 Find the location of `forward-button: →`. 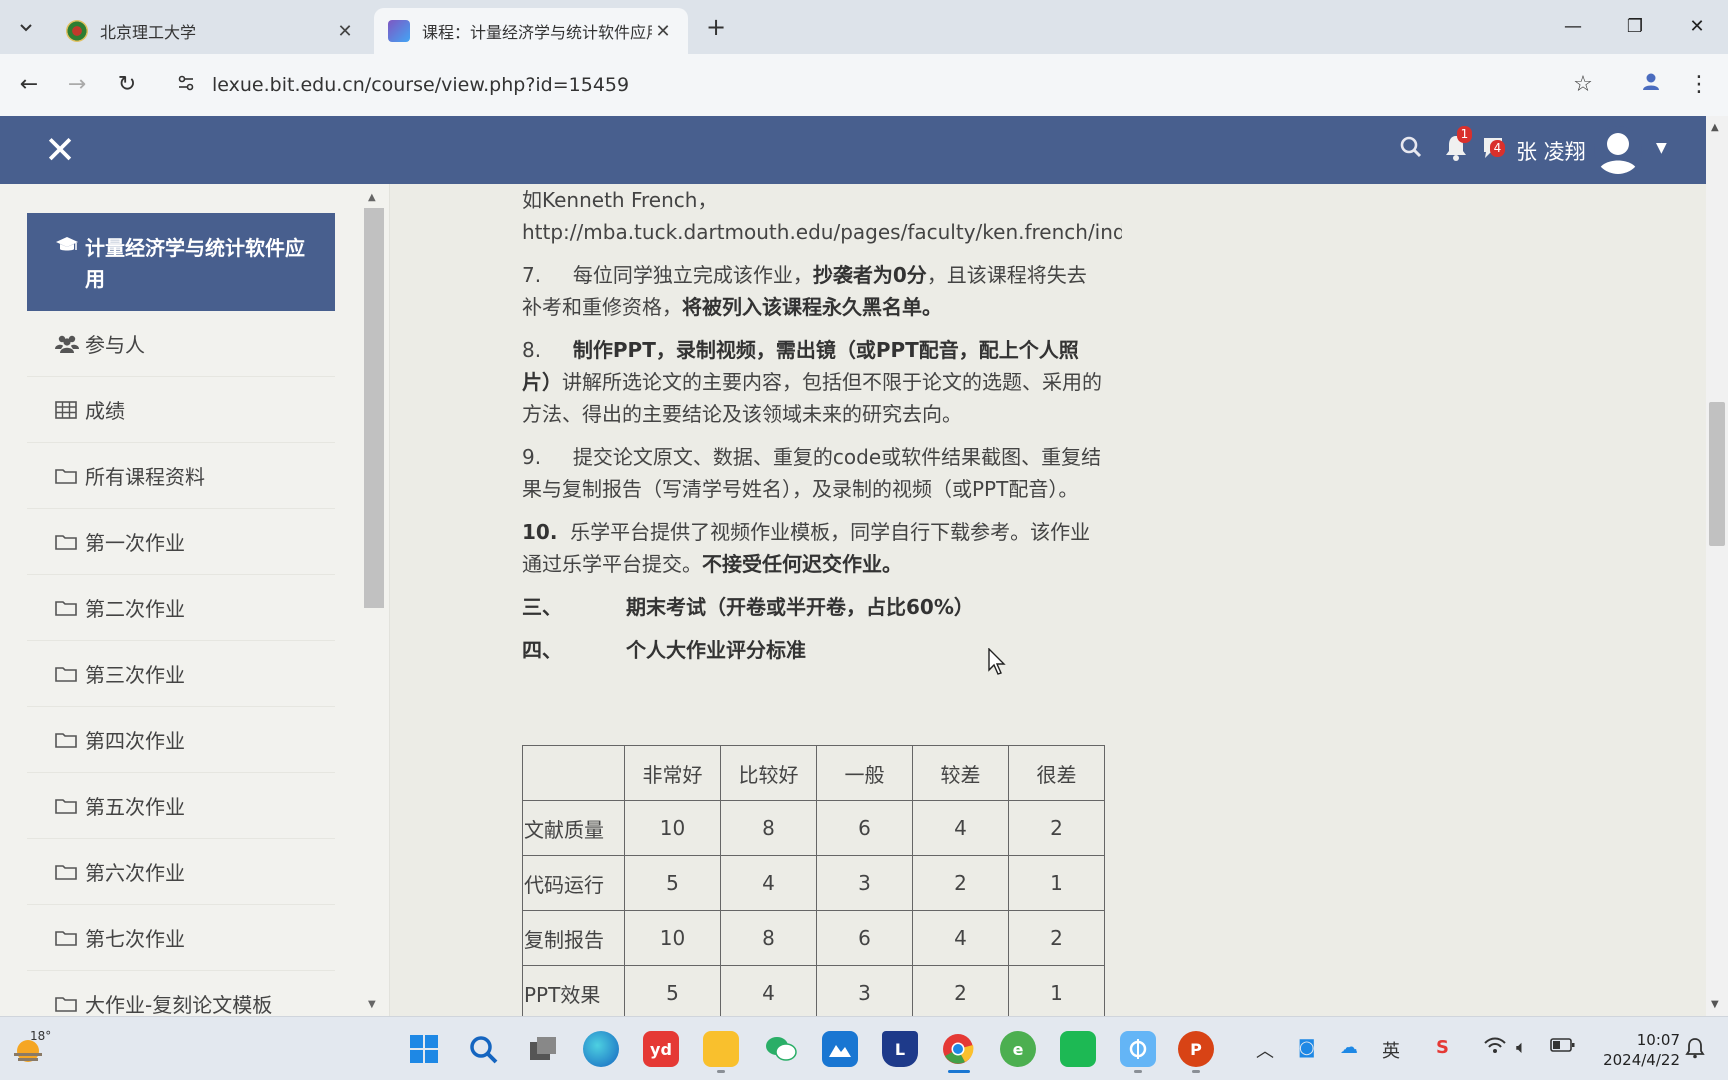

forward-button: → is located at coordinates (77, 85).